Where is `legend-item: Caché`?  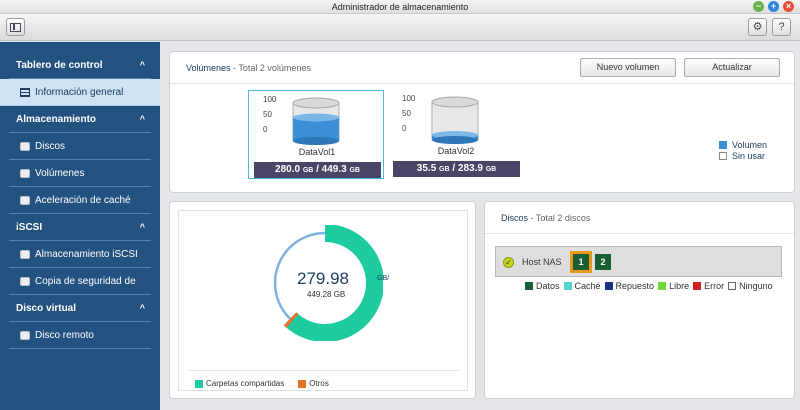
legend-item: Caché is located at coordinates (582, 286).